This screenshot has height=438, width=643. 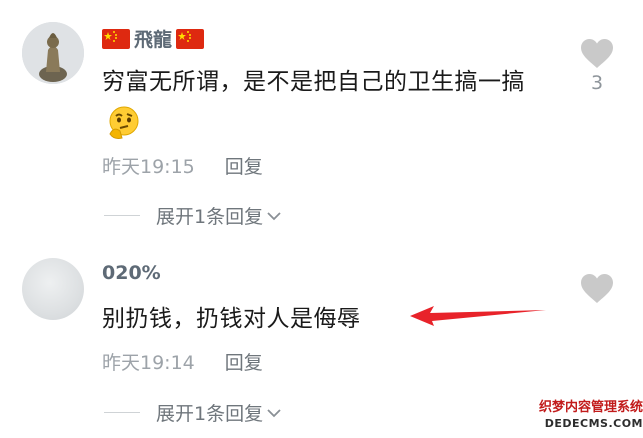 What do you see at coordinates (581, 416) in the screenshot?
I see `watermark: 织梦内容管理系统 DEDECMS.COM` at bounding box center [581, 416].